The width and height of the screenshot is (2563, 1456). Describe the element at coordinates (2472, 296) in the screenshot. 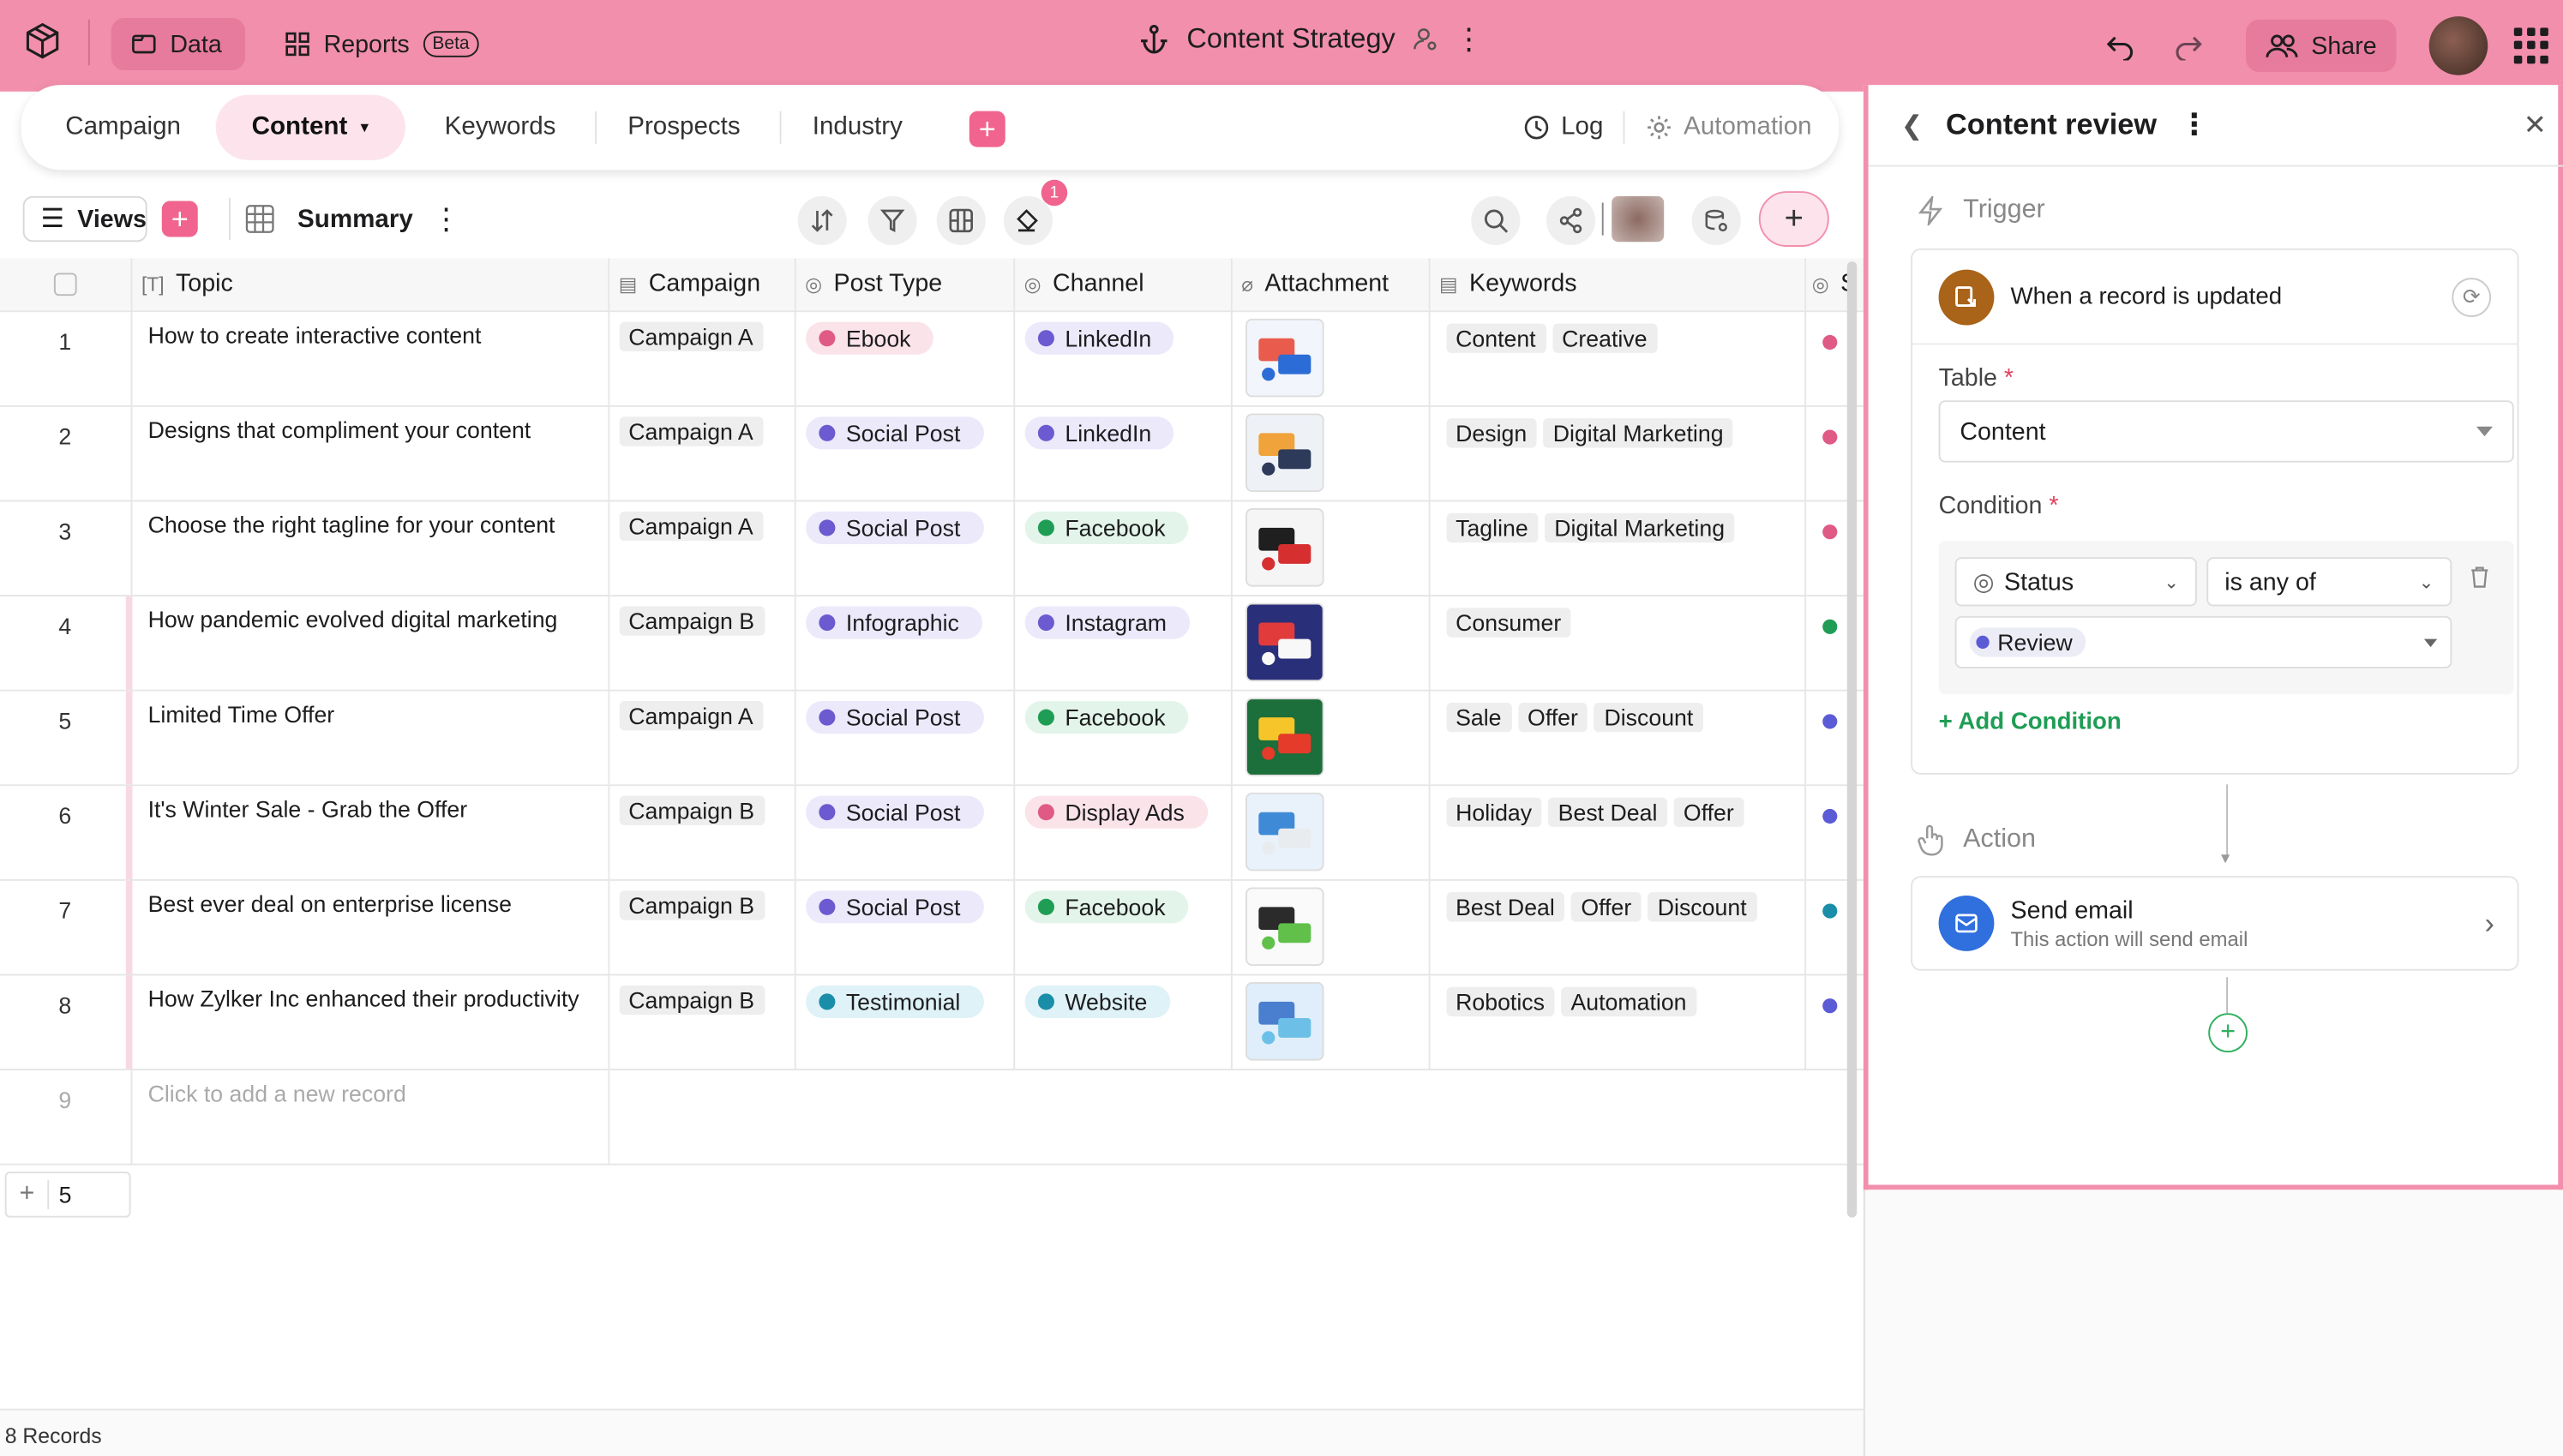

I see `refresh-icon: ⟳` at that location.